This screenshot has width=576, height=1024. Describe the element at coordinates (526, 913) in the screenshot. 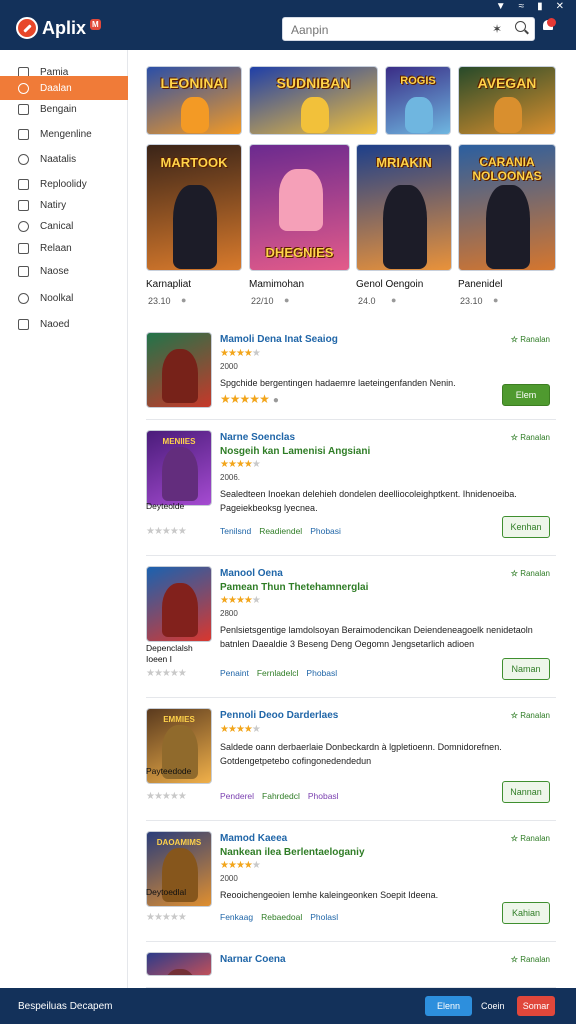

I see `install-button: Kahian` at that location.